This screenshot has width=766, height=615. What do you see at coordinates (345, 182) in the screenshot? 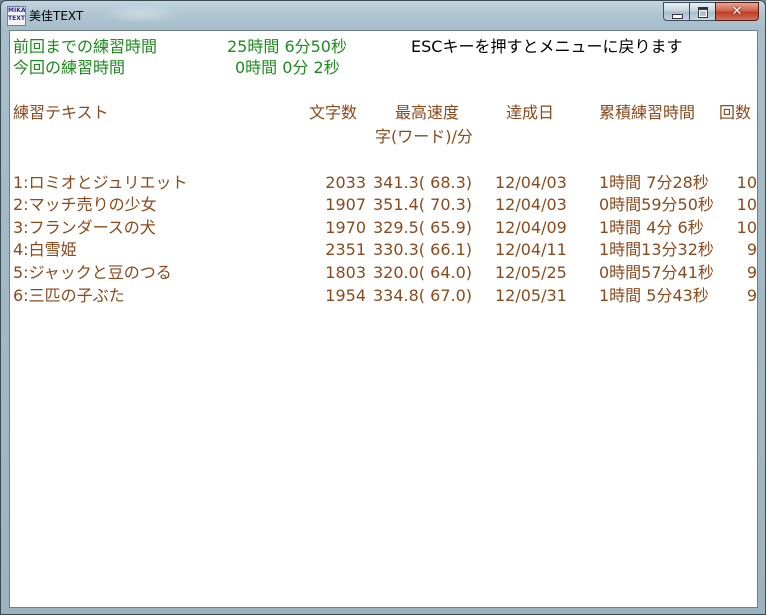
I see `row-chars: 2033` at bounding box center [345, 182].